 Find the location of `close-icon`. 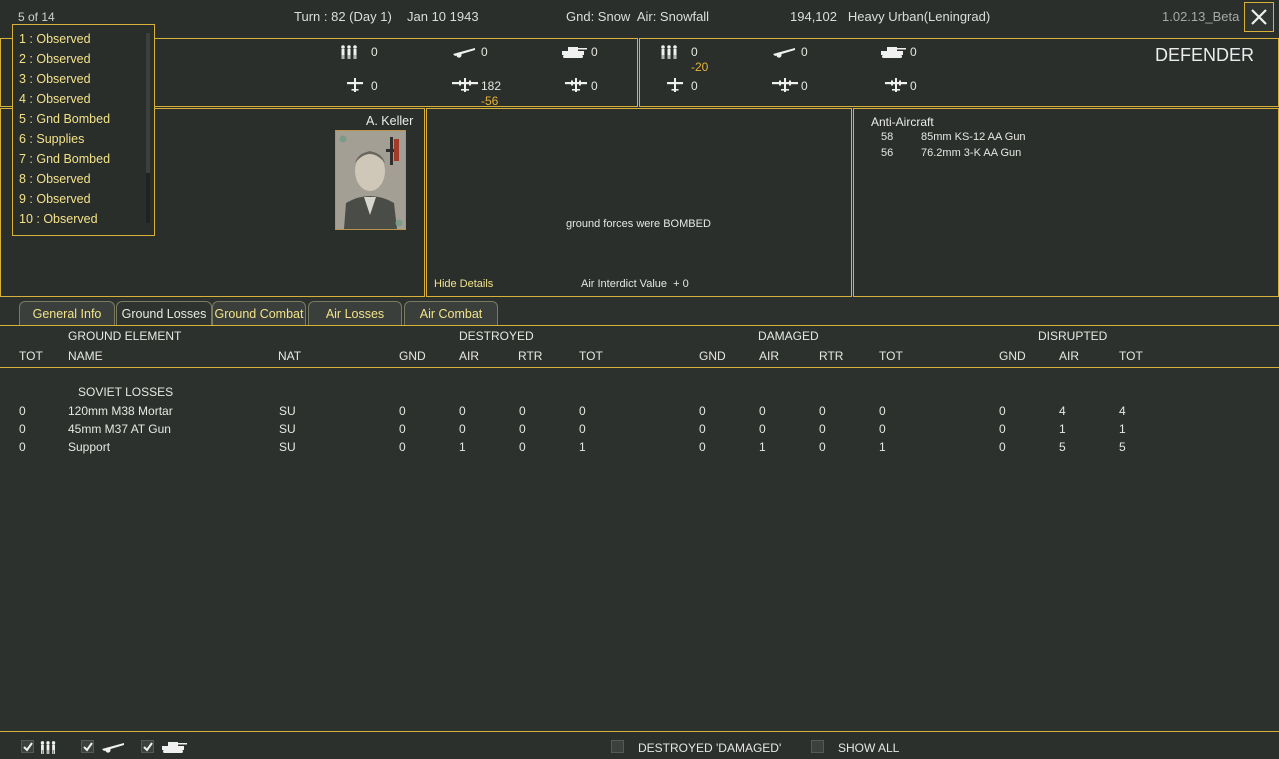

close-icon is located at coordinates (1259, 17).